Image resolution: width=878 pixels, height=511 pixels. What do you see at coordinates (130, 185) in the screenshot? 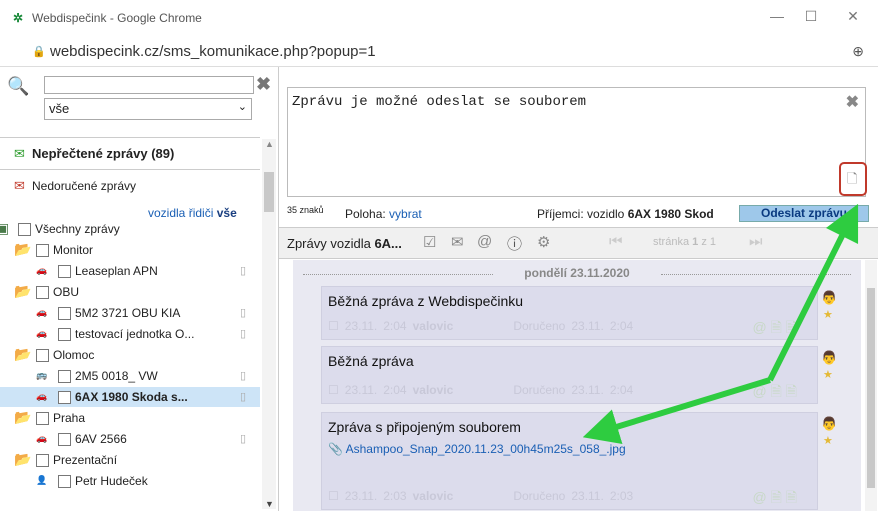
I see `undelivered-messages-item: ✉ Nedoručené zprávy` at bounding box center [130, 185].